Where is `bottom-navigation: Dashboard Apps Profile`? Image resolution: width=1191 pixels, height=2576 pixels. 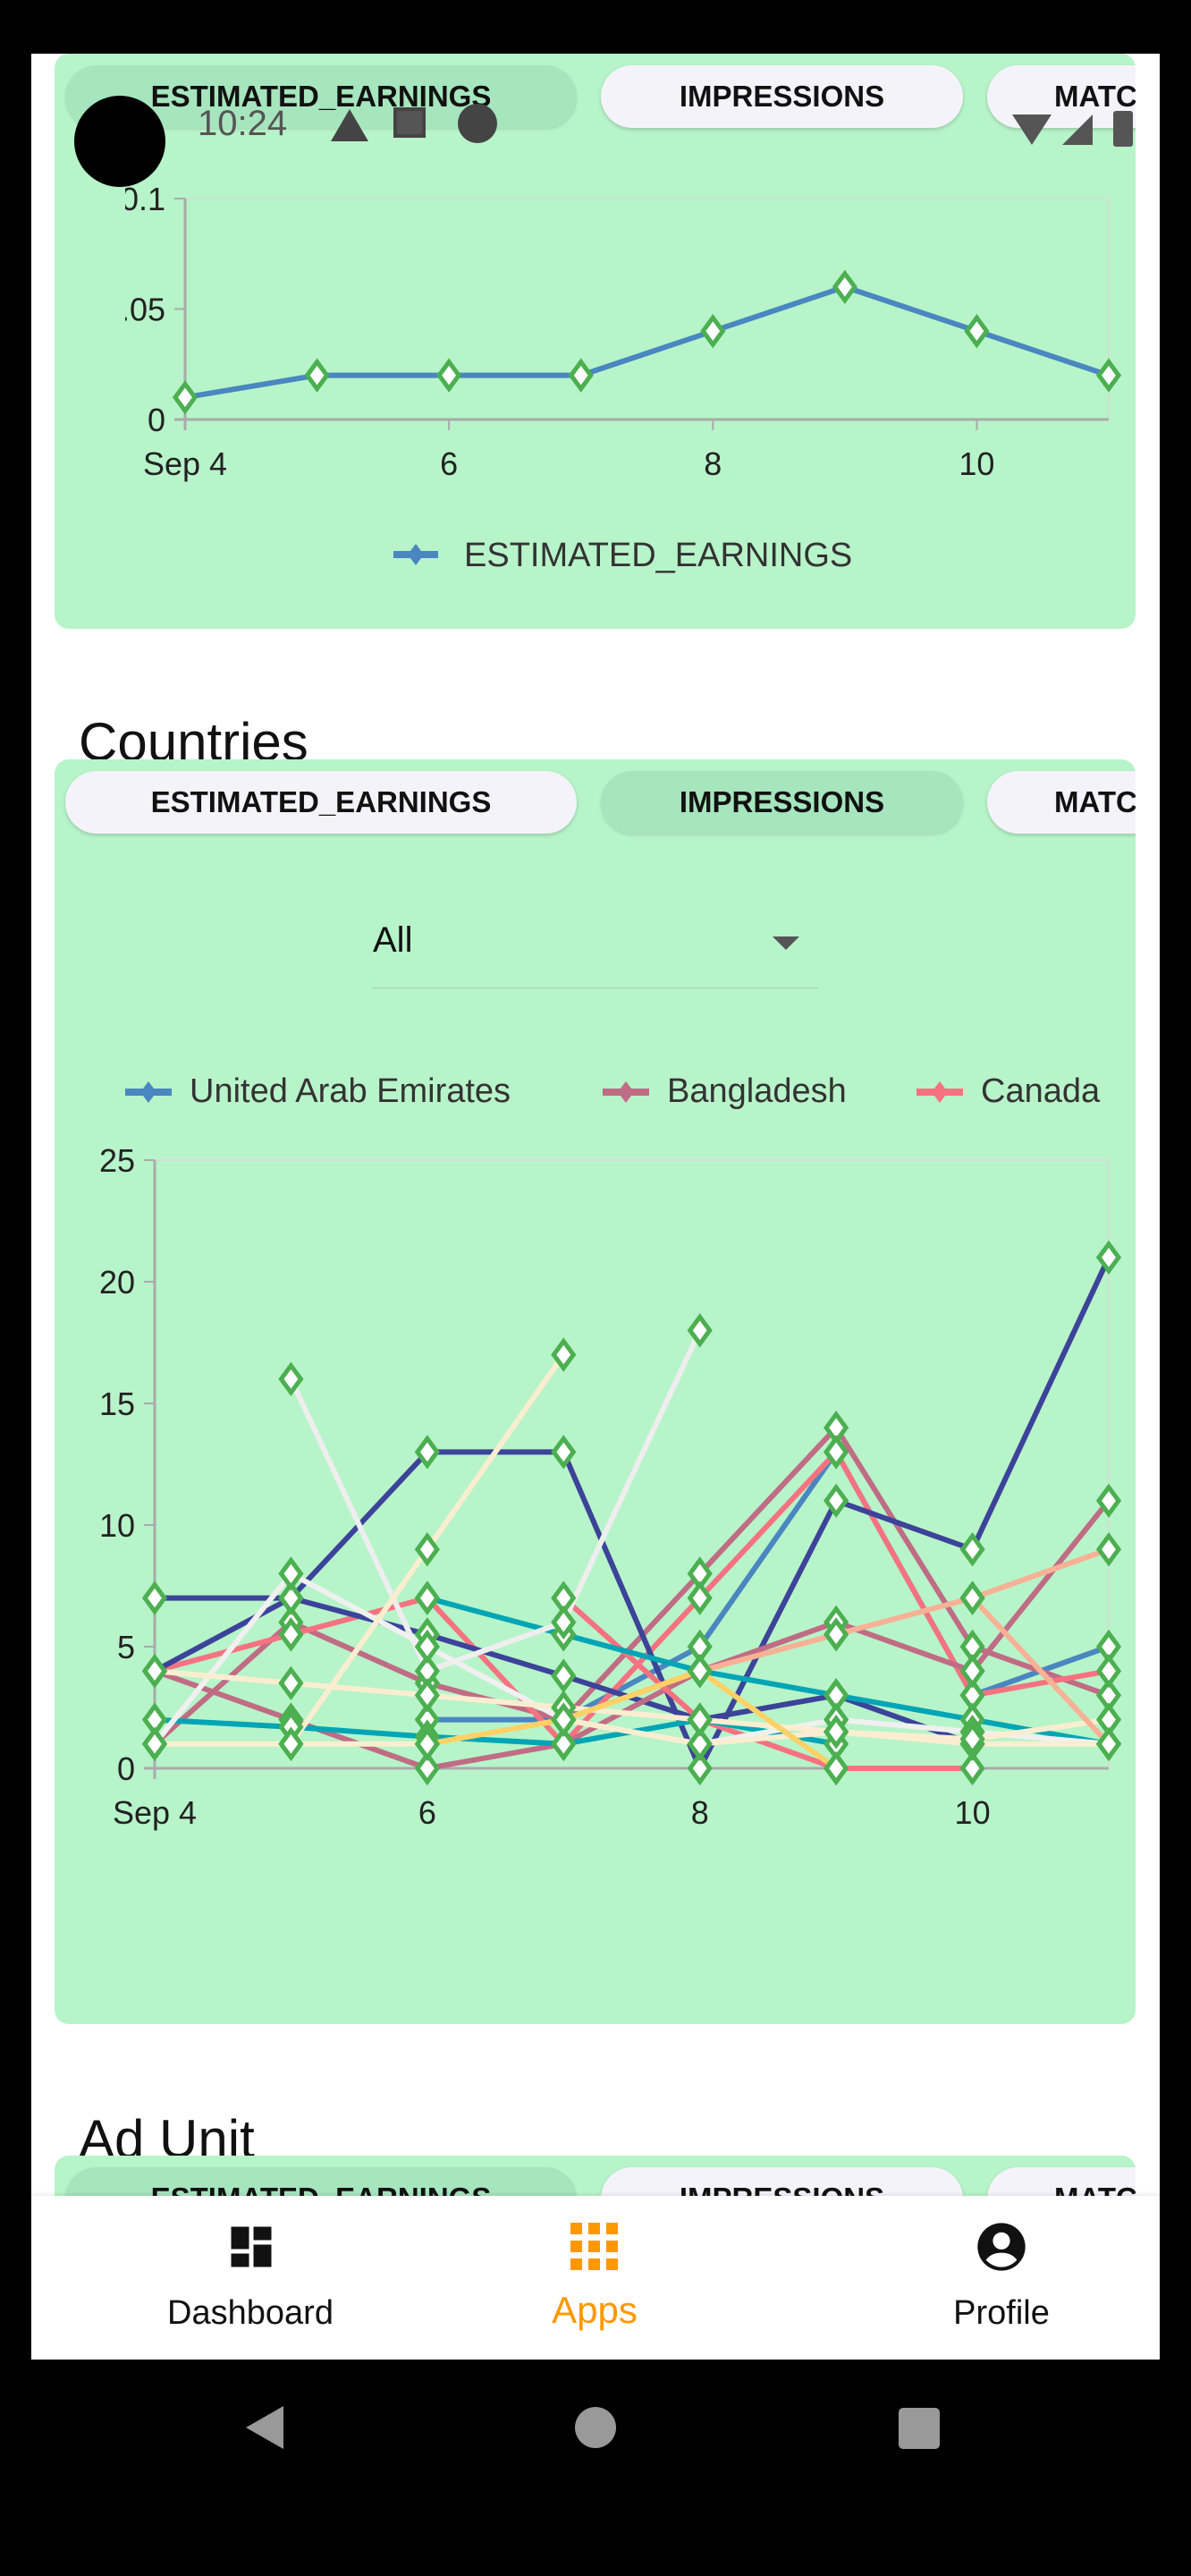 bottom-navigation: Dashboard Apps Profile is located at coordinates (595, 2278).